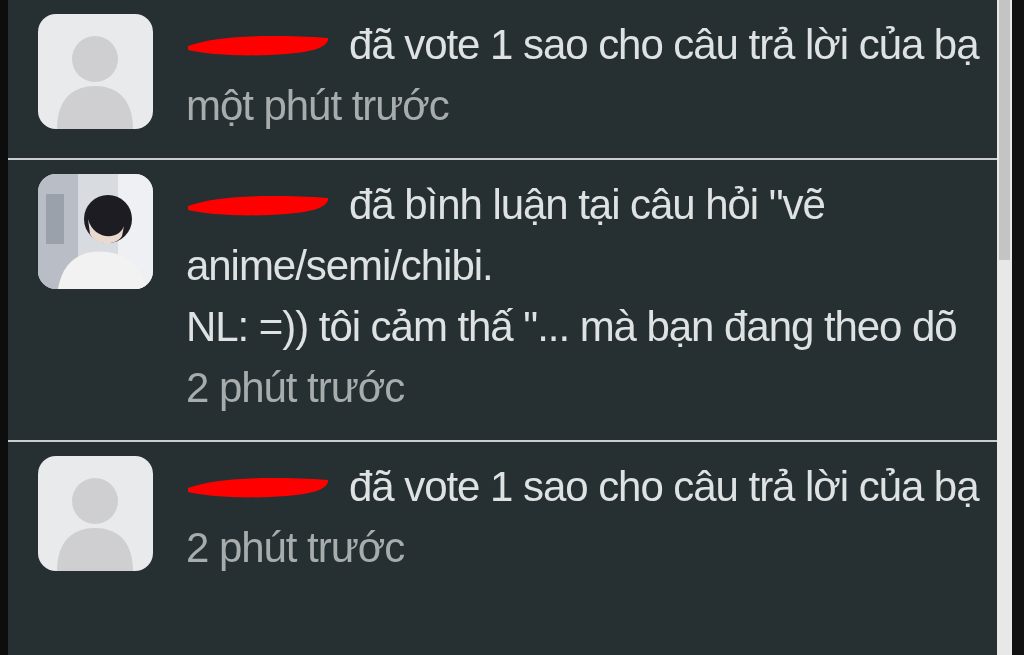 This screenshot has height=655, width=1024. Describe the element at coordinates (339, 266) in the screenshot. I see `notification-text: anime/semi/chibi.` at that location.